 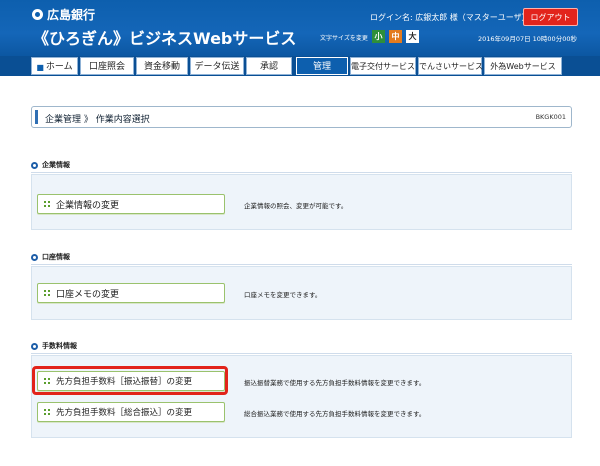 I want to click on fee-transfer-description: 振込振替業務で使用する先方負担手数料情報を変更できます。, so click(x=335, y=383).